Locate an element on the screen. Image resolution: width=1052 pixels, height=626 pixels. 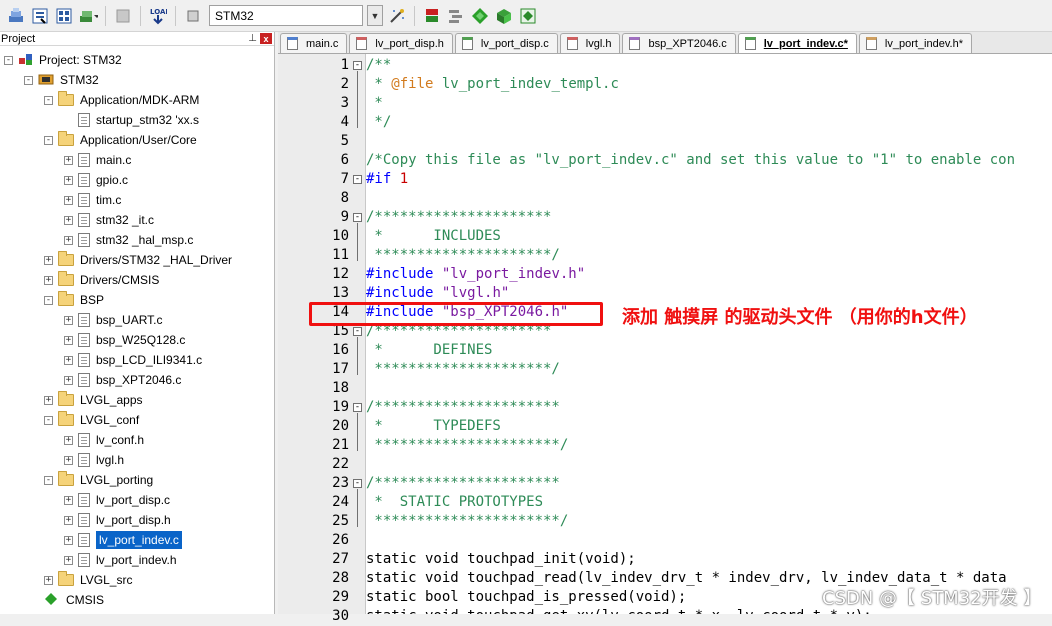
tree-group: - LVGL_conf is located at coordinates (91, 420).